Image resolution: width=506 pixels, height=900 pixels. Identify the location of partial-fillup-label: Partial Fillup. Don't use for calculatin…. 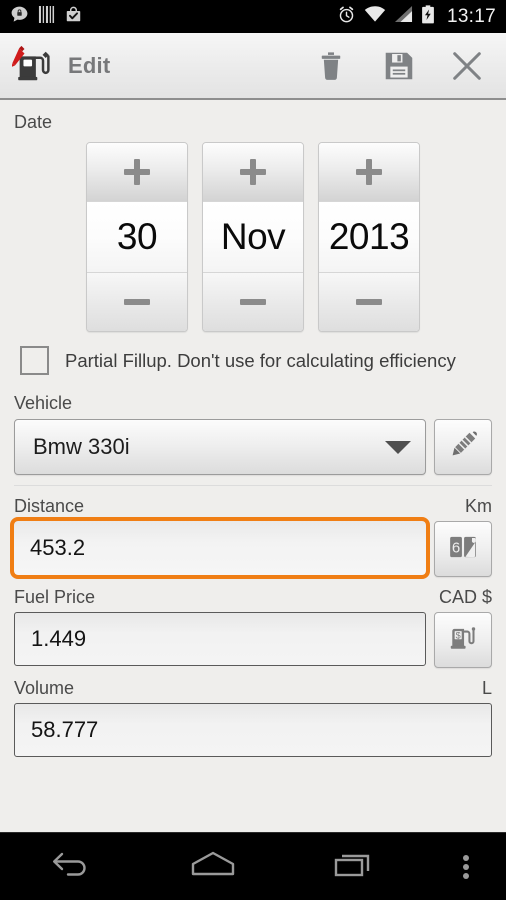
(260, 360).